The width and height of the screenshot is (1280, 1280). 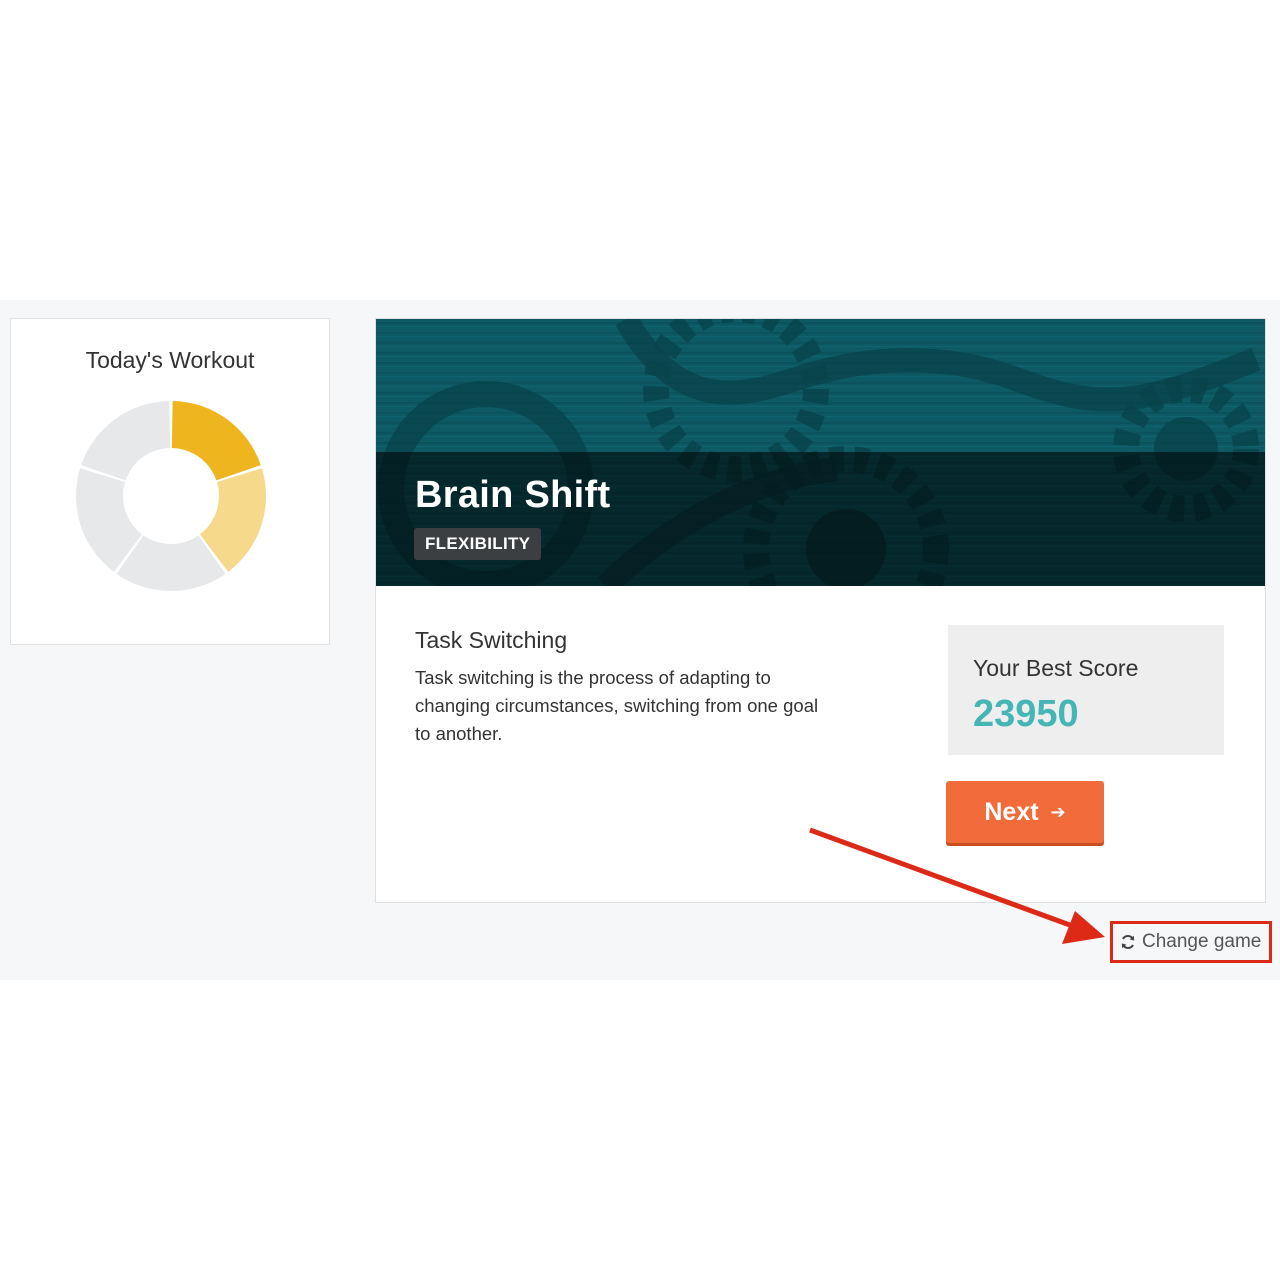 I want to click on next-button: Next ➔, so click(x=1025, y=812).